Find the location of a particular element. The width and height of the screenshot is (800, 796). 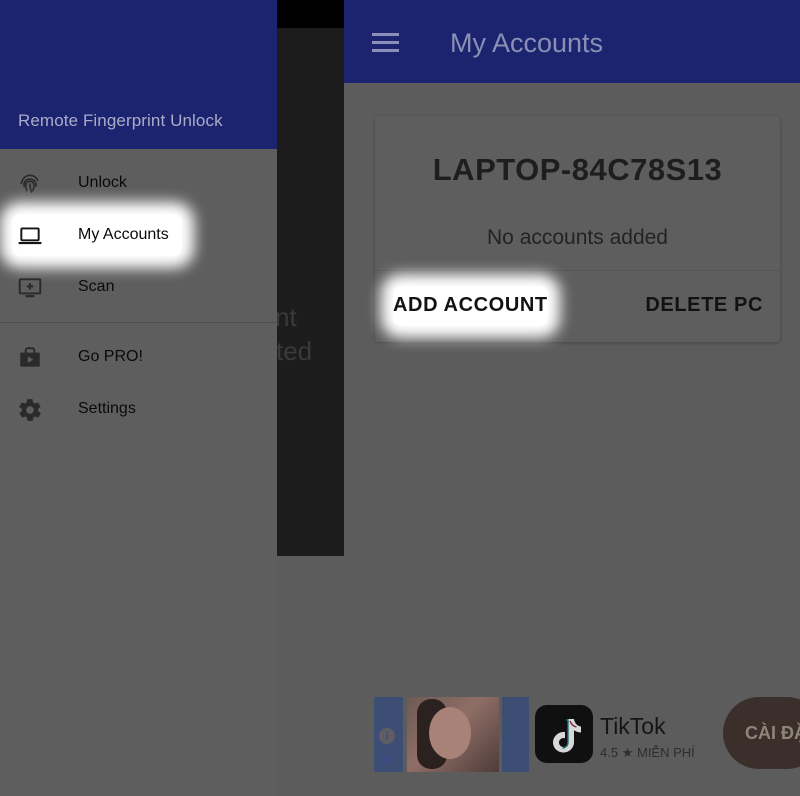

nav-item-go-pro: Go PRO! is located at coordinates (138, 358).